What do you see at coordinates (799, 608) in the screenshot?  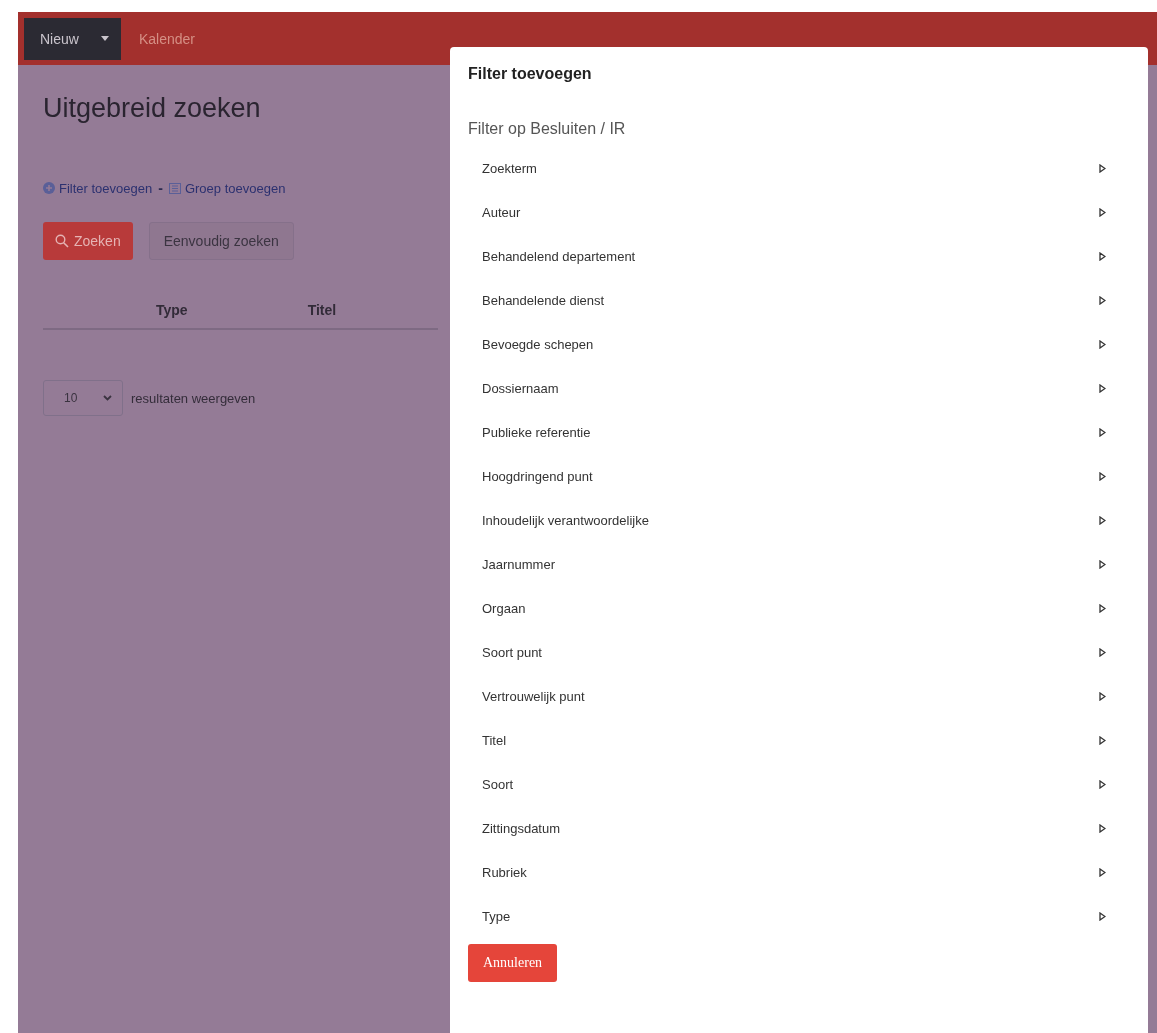 I see `filter-option: Orgaan` at bounding box center [799, 608].